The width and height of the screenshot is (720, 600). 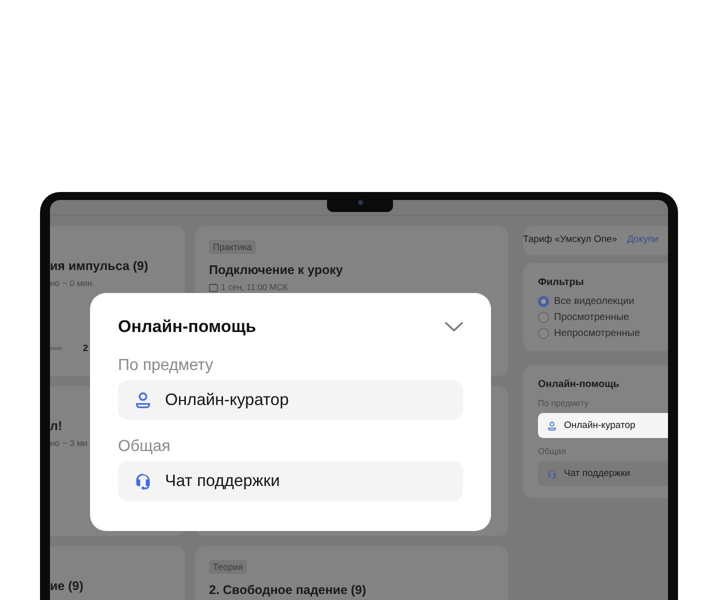 What do you see at coordinates (85, 348) in the screenshot?
I see `progress-count: 2` at bounding box center [85, 348].